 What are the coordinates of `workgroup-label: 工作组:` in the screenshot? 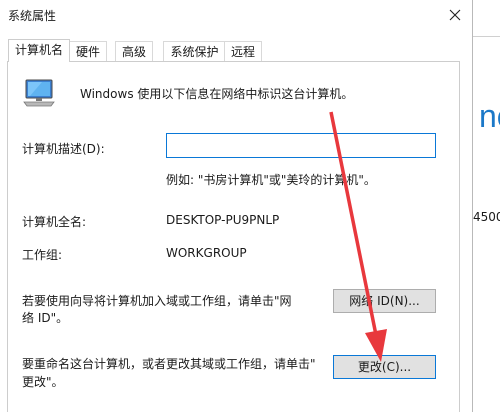 It's located at (42, 255).